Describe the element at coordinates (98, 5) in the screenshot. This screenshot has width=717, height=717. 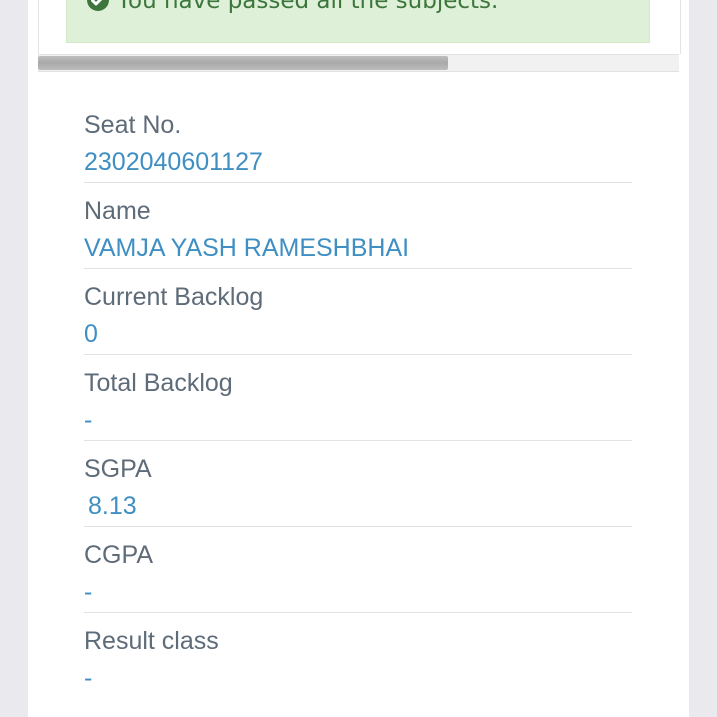
I see `check-circle-icon` at that location.